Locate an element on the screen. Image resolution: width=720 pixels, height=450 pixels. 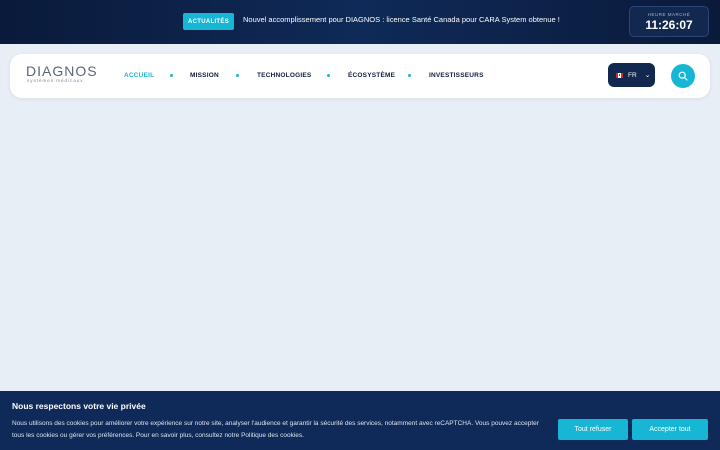
news-badge: ACTUALITÉS is located at coordinates (208, 21).